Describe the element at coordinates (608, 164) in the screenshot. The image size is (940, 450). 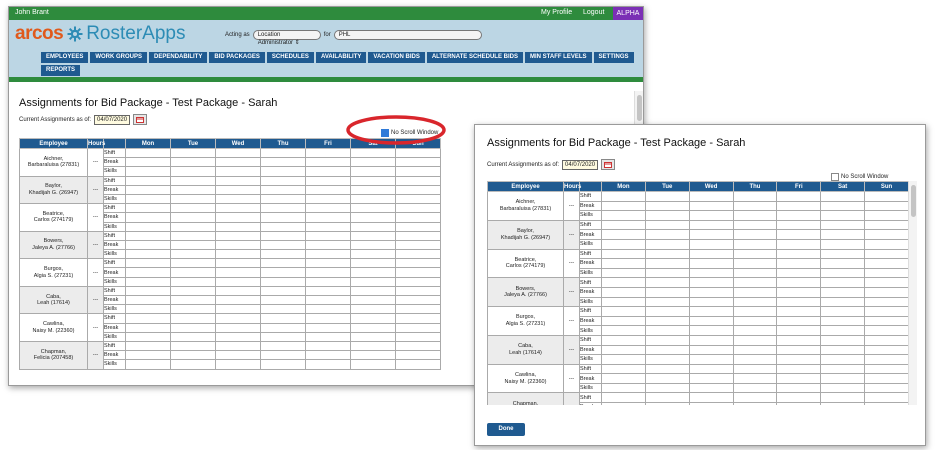
I see `popup-calendar-button` at that location.